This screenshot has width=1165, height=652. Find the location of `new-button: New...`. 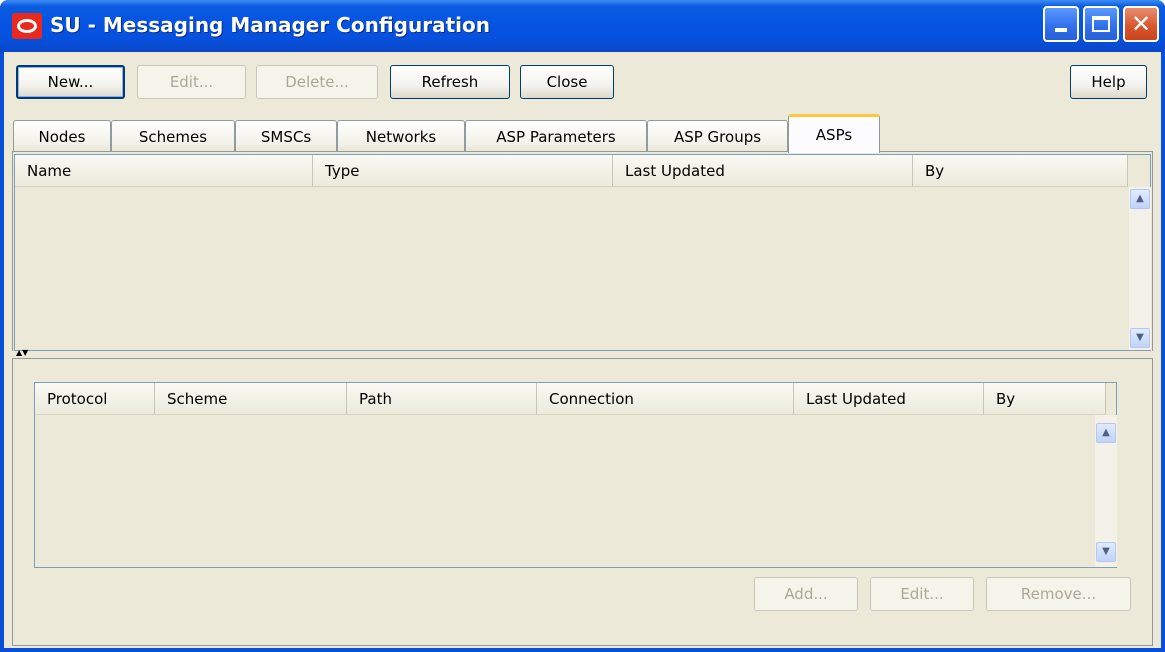

new-button: New... is located at coordinates (70, 82).